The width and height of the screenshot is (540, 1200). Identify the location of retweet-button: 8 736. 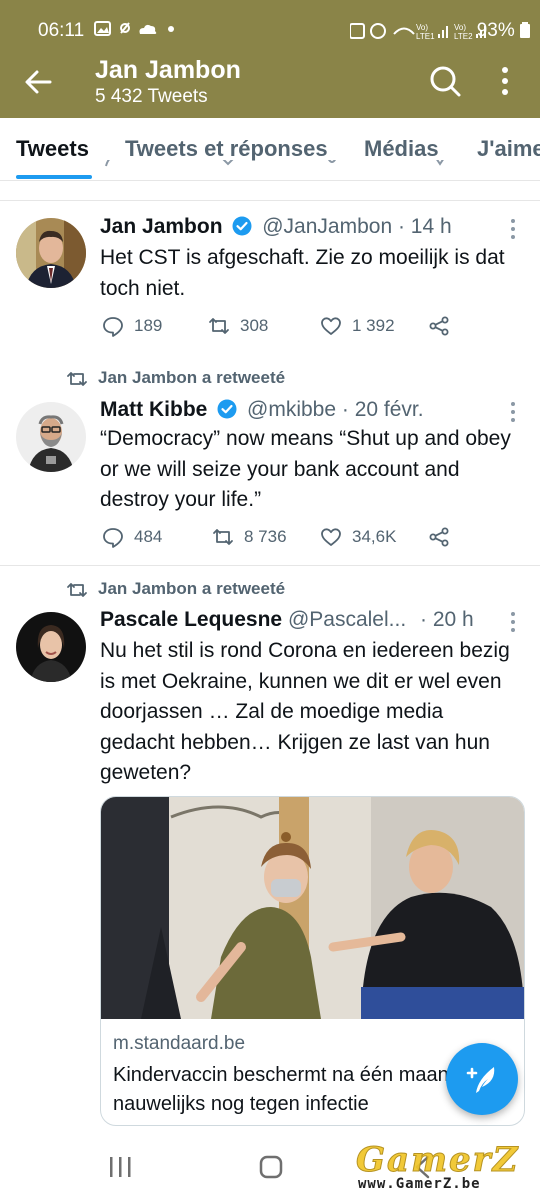
(249, 537).